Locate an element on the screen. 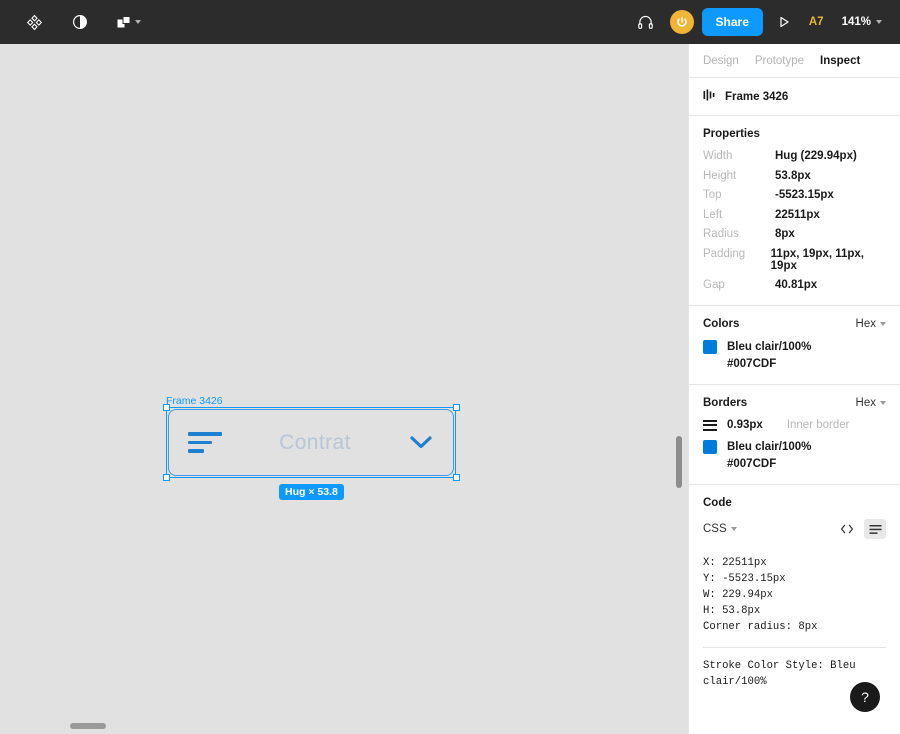  property-value: 40.81px is located at coordinates (796, 285).